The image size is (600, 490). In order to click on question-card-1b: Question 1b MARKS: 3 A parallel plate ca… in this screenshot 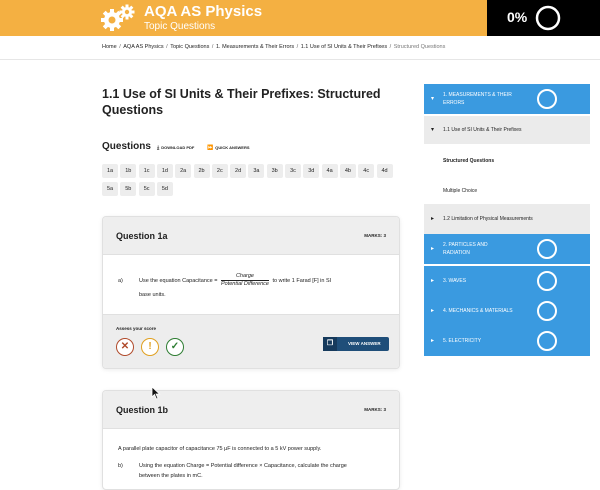, I will do `click(251, 440)`.